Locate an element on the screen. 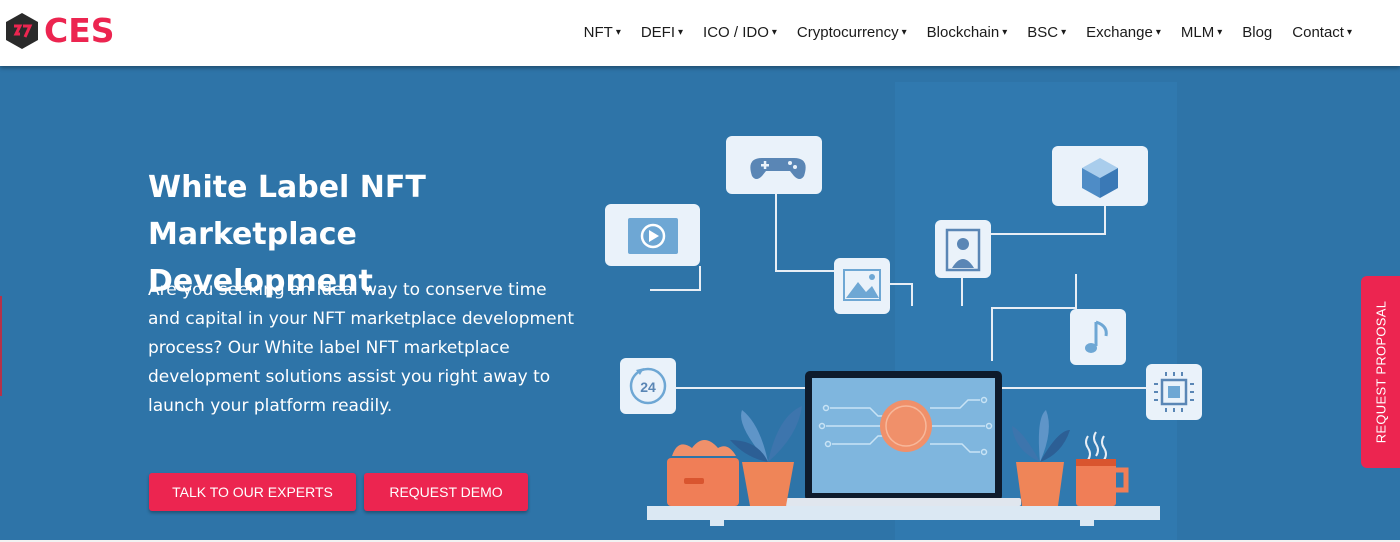  plant-pot-left is located at coordinates (766, 456).